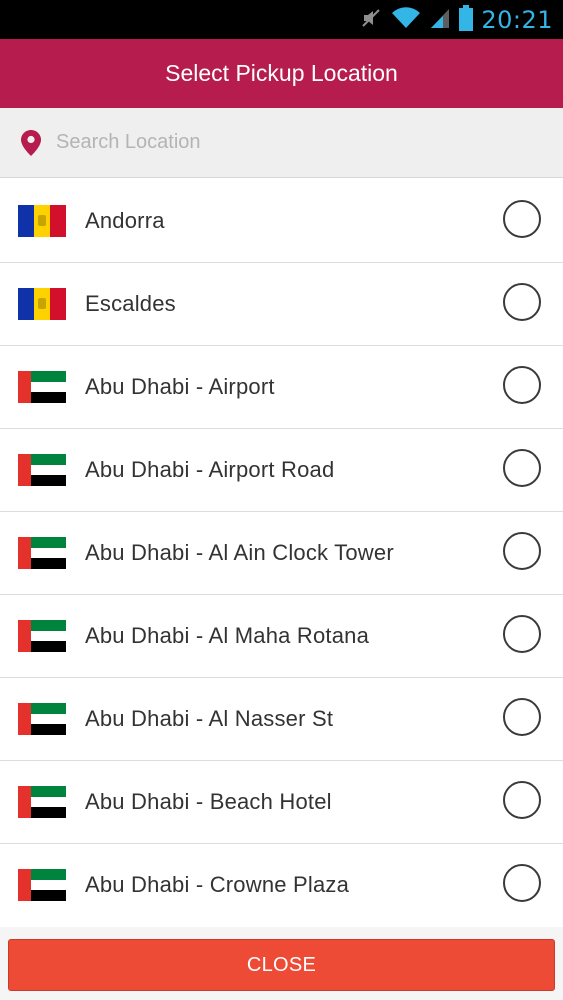 This screenshot has width=563, height=1000. Describe the element at coordinates (281, 304) in the screenshot. I see `list-item: Escaldes` at that location.